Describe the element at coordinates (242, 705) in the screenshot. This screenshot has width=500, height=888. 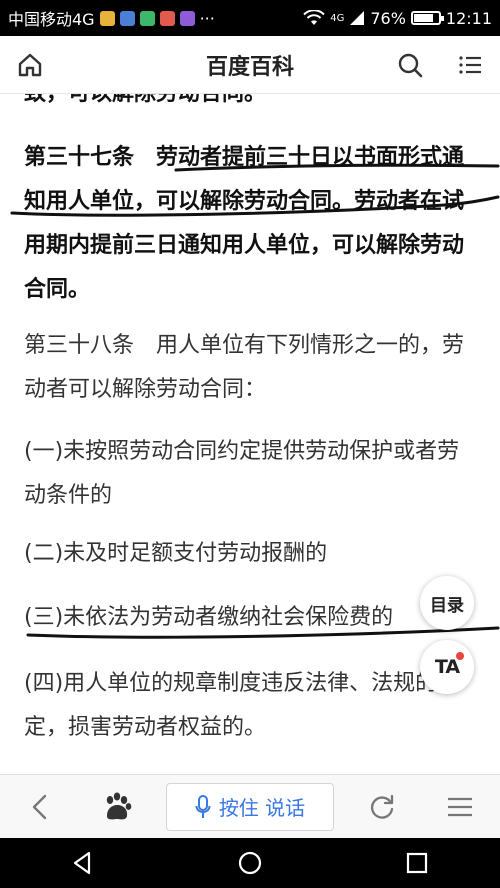
I see `article-paragraph: (四)用人单位的规章制度违反法律、法规的规定，损害劳动者权益的。` at that location.